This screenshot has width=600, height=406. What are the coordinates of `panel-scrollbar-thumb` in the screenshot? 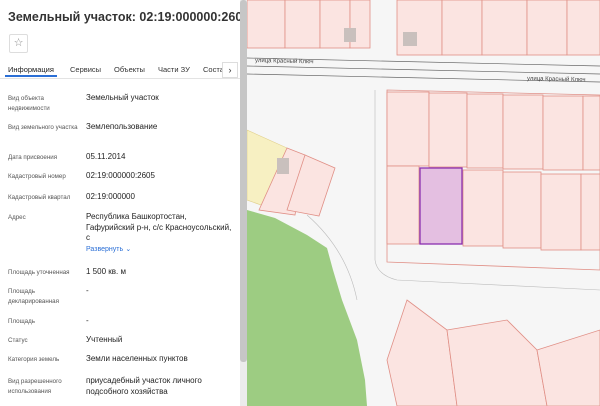 It's located at (243, 181).